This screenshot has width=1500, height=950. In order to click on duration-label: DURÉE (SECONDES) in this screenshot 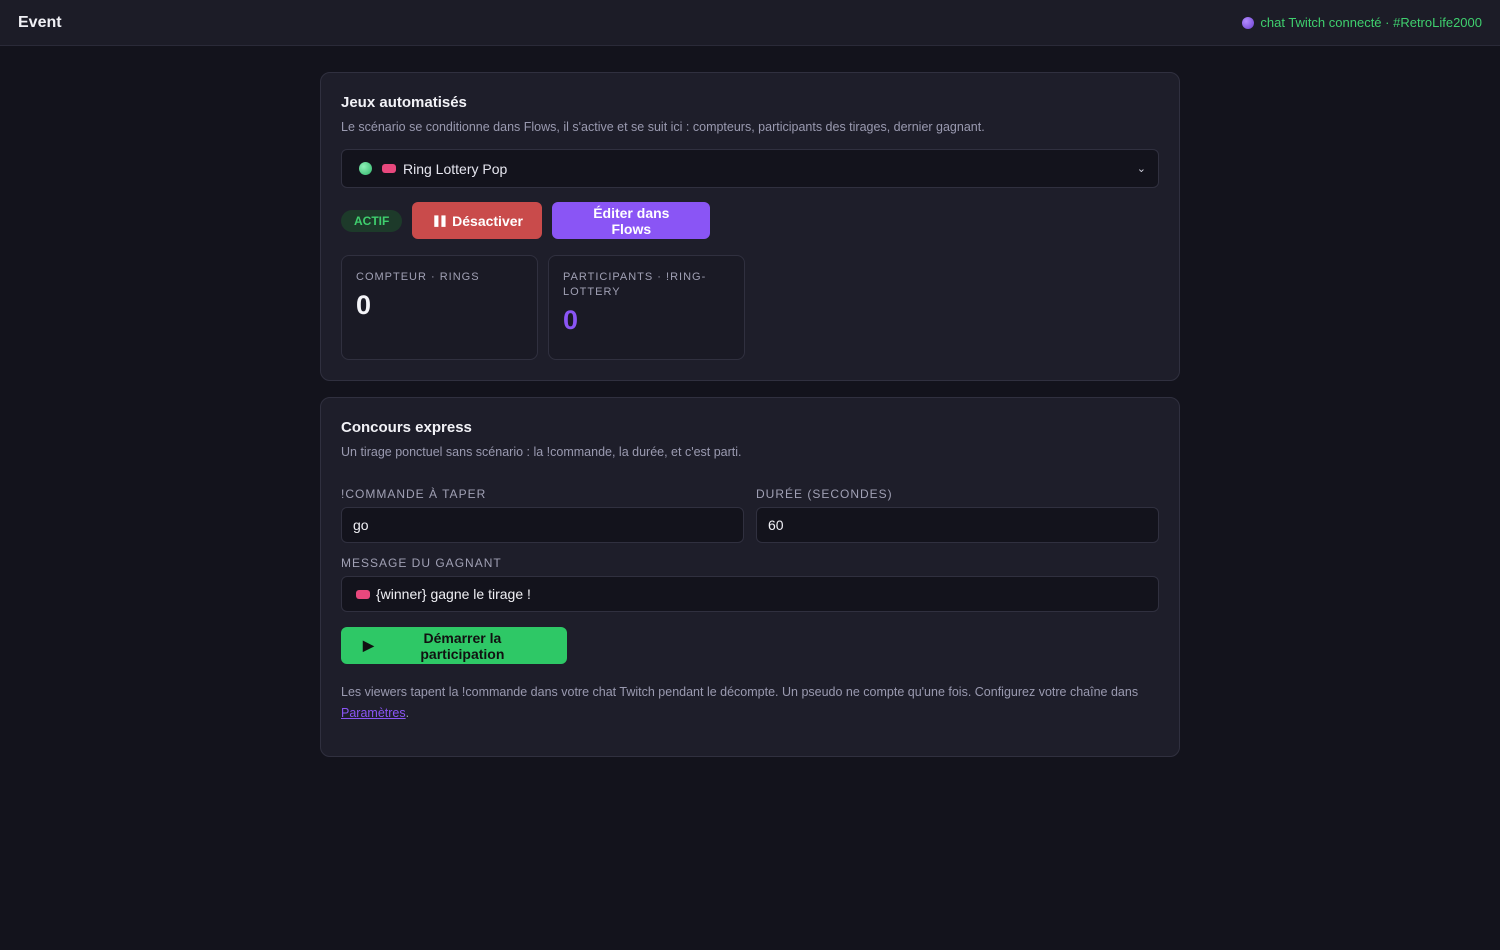, I will do `click(824, 494)`.